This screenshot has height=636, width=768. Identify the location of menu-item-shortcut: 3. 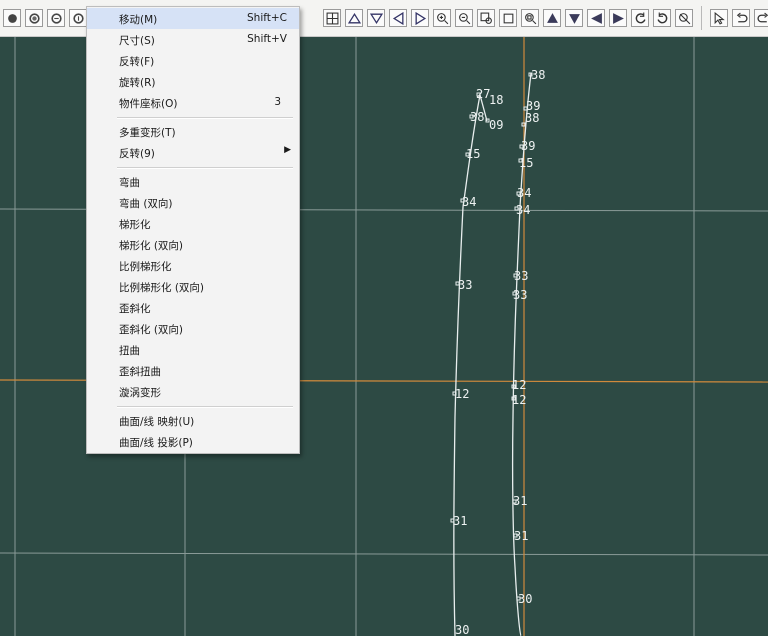
(277, 102).